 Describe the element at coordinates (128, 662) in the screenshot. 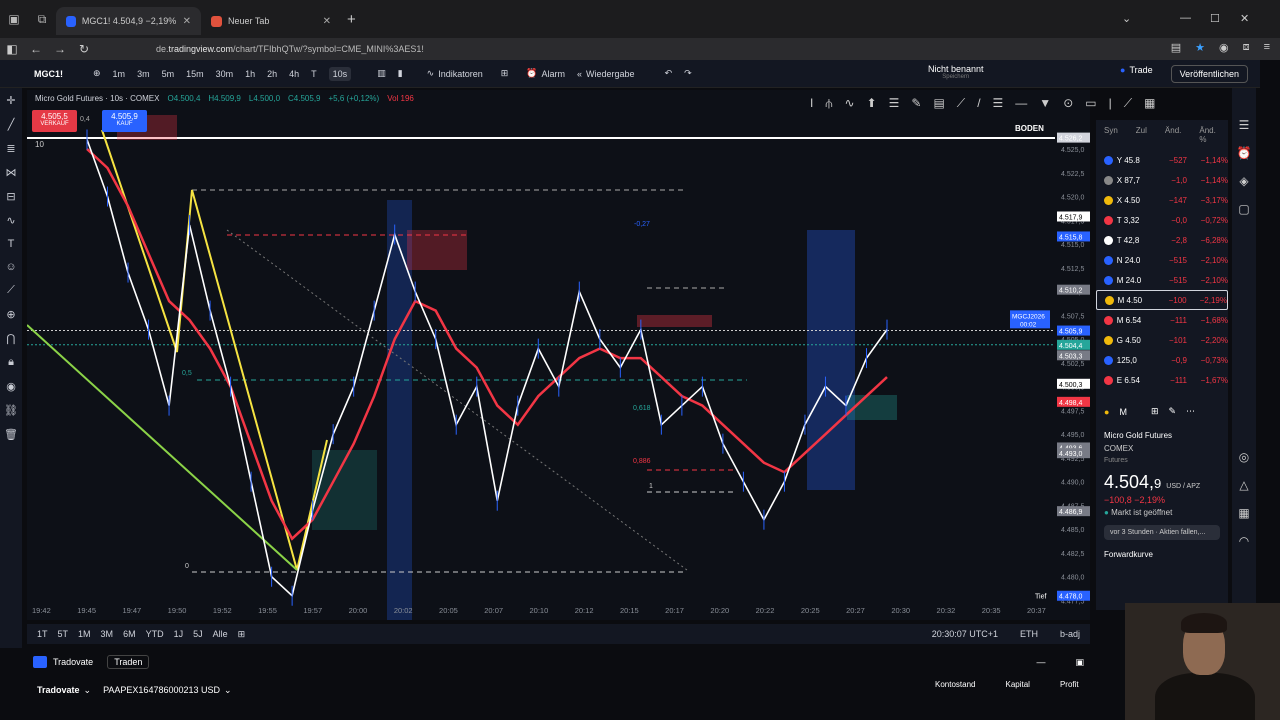

I see `traden-button: Traden` at that location.